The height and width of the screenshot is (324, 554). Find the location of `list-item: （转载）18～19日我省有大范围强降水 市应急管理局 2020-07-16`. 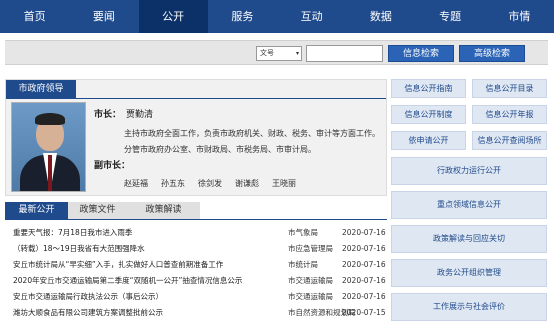

list-item: （转载）18～19日我省有大范围强降水 市应急管理局 2020-07-16 is located at coordinates (196, 249).